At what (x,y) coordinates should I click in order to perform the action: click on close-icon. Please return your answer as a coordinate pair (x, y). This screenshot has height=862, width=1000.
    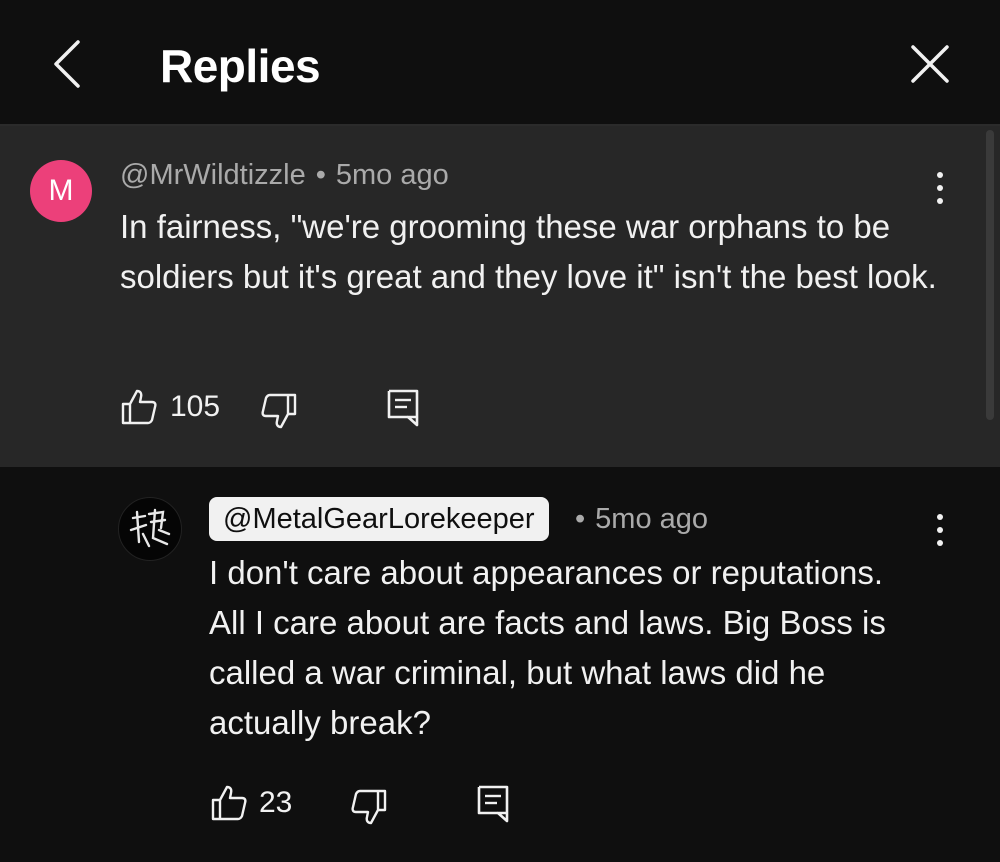
    Looking at the image, I should click on (930, 64).